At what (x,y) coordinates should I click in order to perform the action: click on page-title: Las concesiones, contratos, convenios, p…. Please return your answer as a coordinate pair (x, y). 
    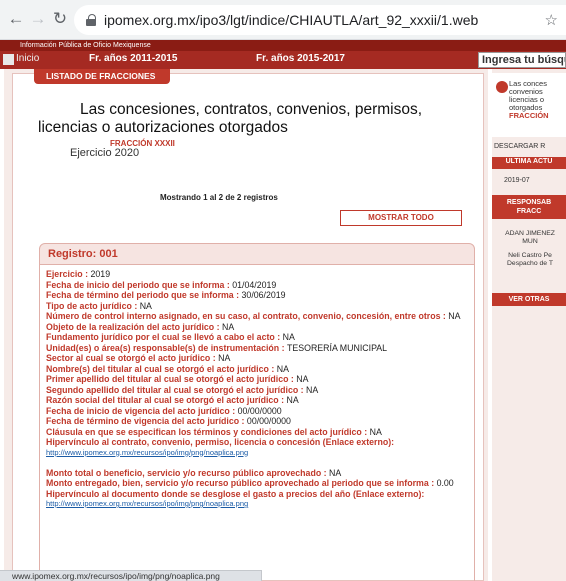
    Looking at the image, I should click on (230, 119).